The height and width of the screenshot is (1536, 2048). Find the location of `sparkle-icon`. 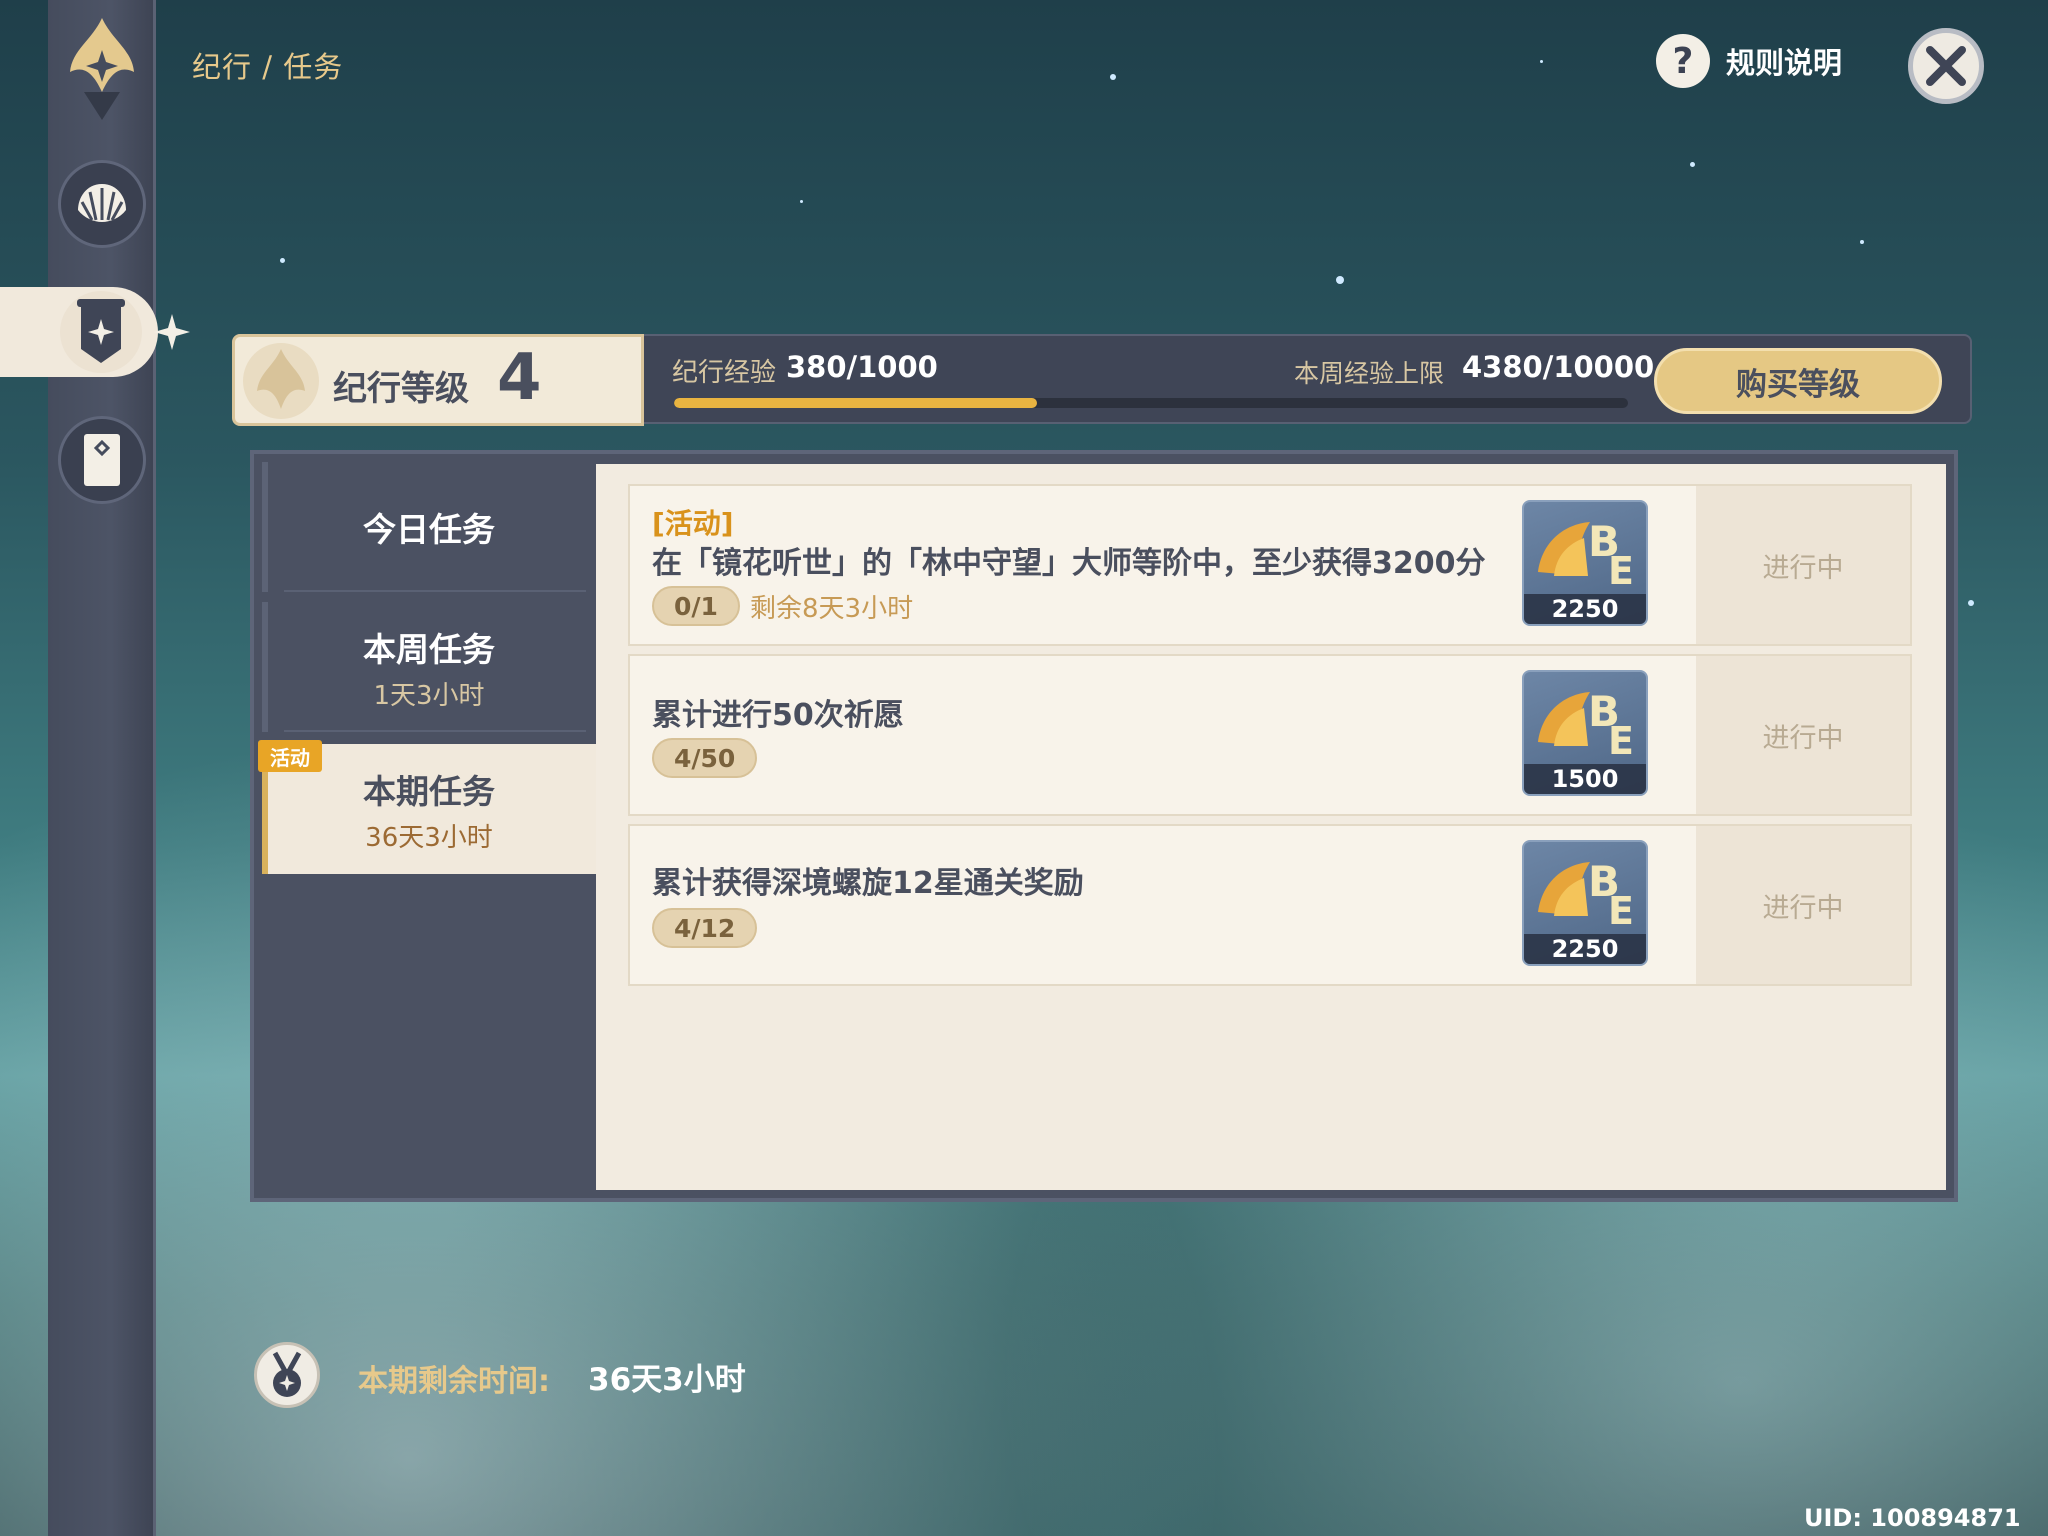

sparkle-icon is located at coordinates (172, 332).